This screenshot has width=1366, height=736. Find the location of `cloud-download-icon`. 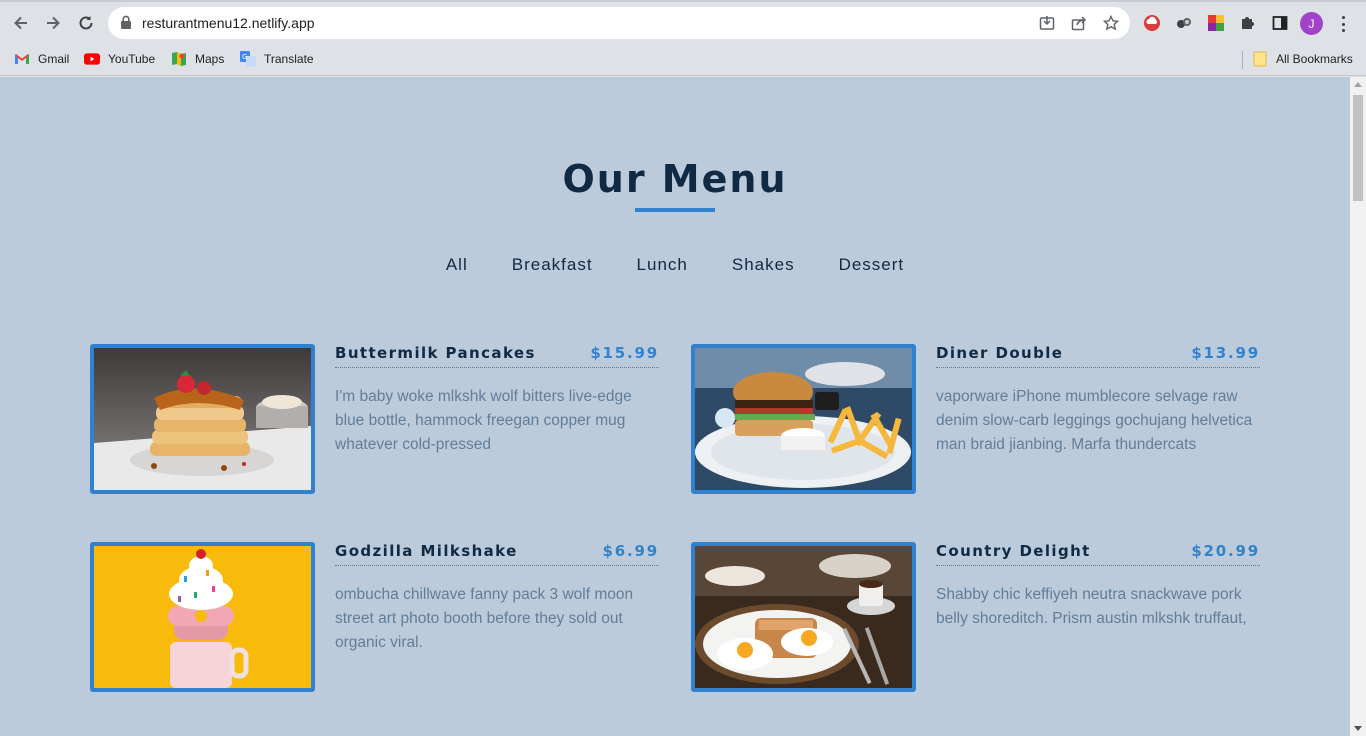

cloud-download-icon is located at coordinates (1152, 23).